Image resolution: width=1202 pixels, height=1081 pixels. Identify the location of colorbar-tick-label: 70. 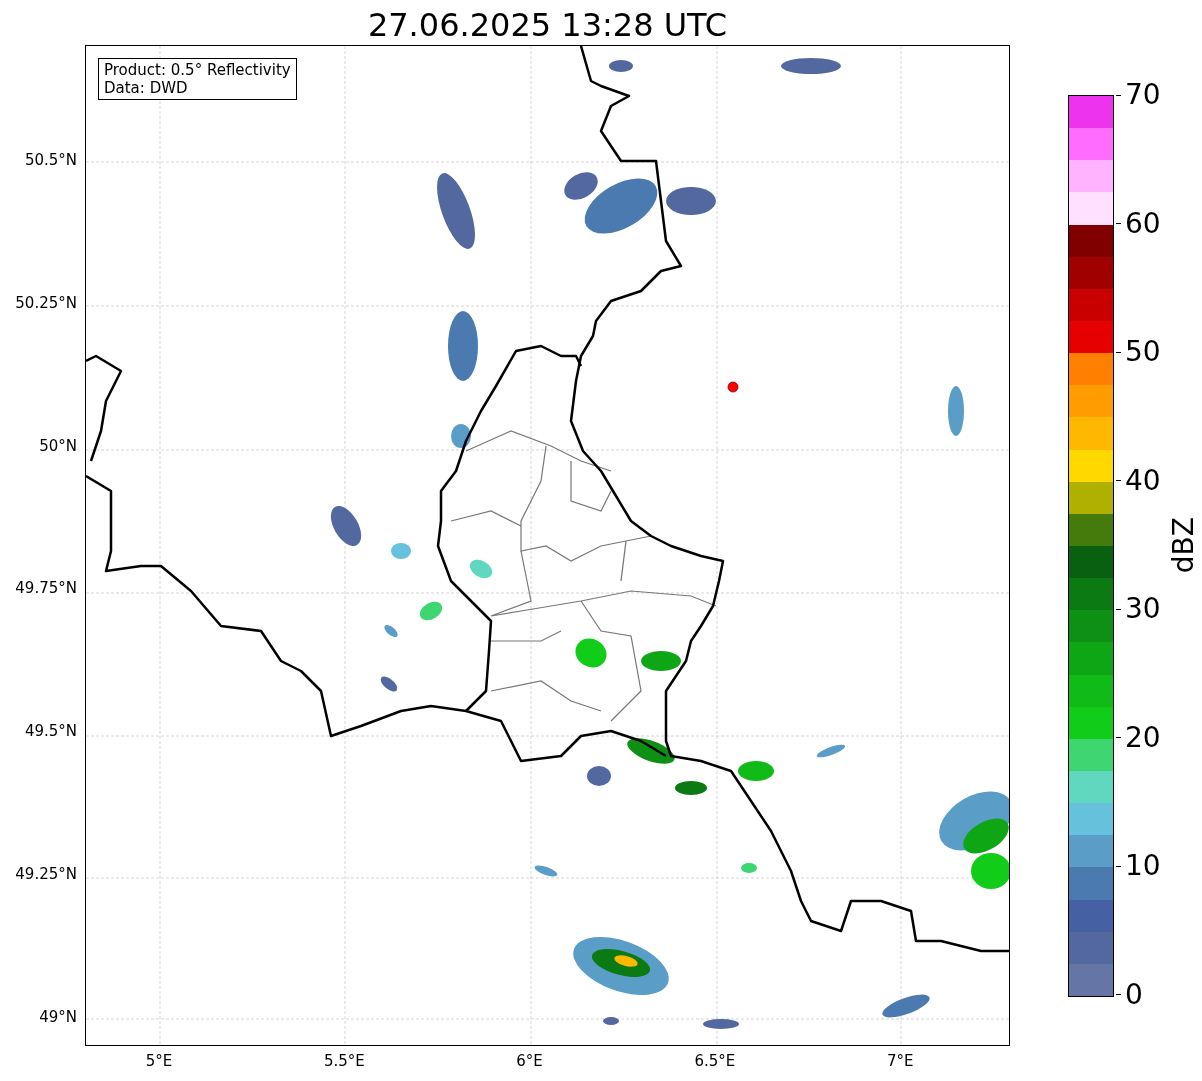
(1138, 95).